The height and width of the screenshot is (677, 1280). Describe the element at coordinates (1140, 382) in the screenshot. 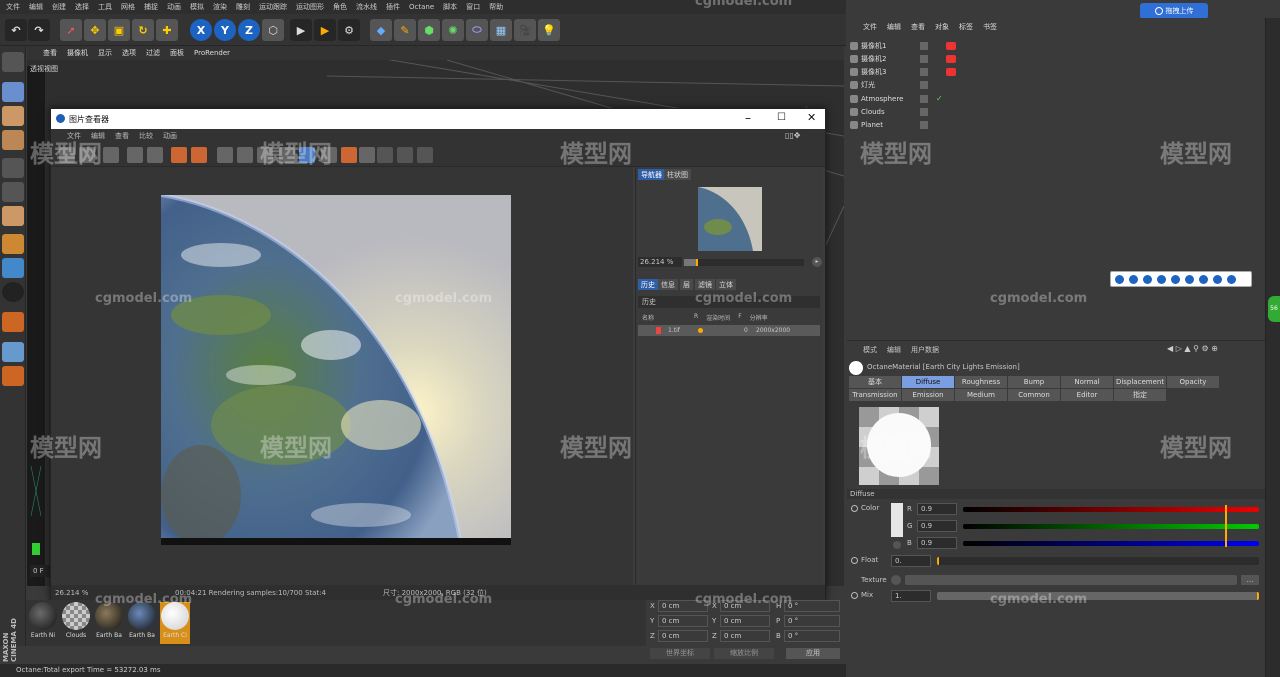

I see `material-tab: Displacement` at that location.